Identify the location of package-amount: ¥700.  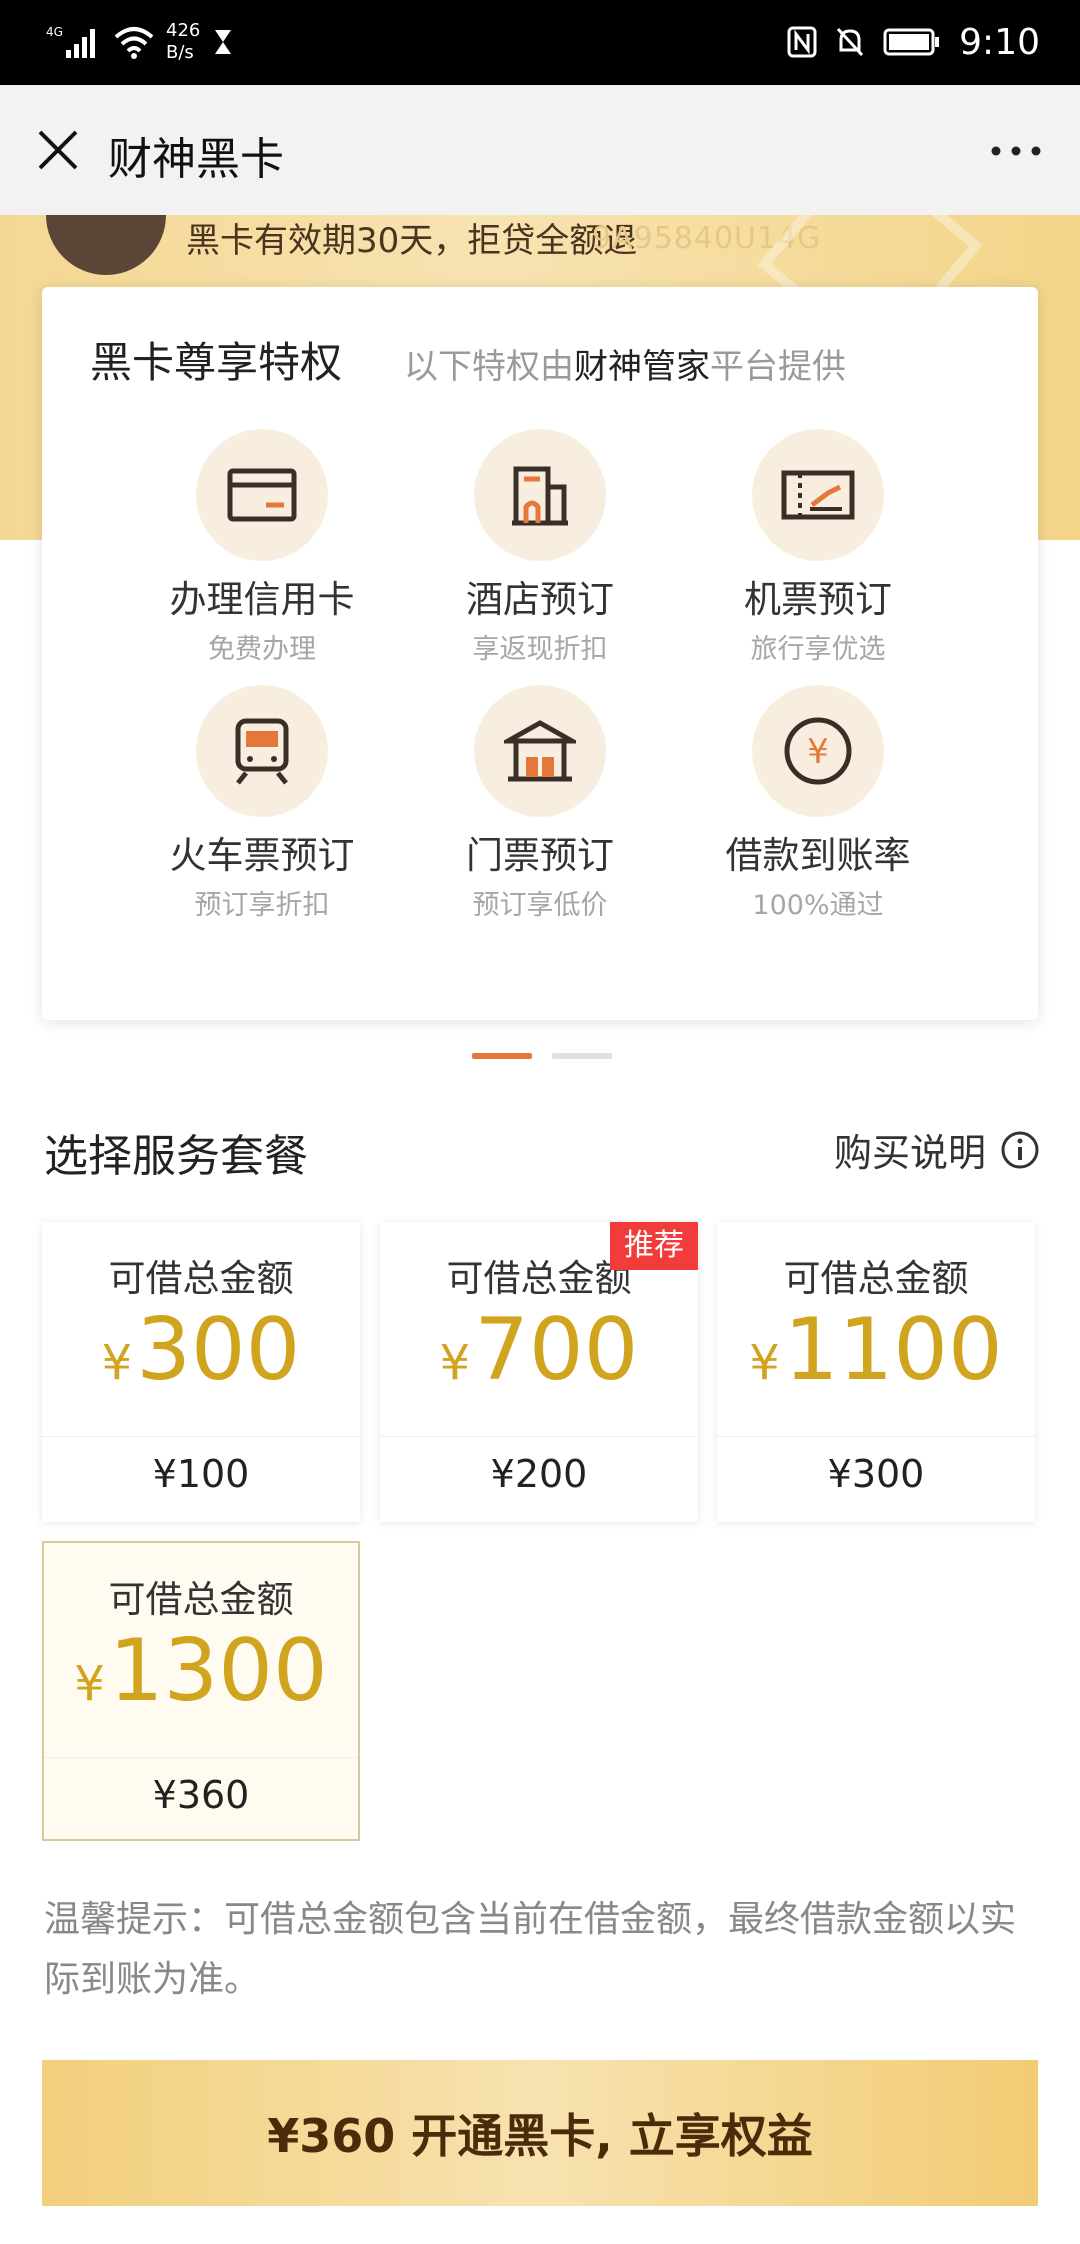
(539, 1356).